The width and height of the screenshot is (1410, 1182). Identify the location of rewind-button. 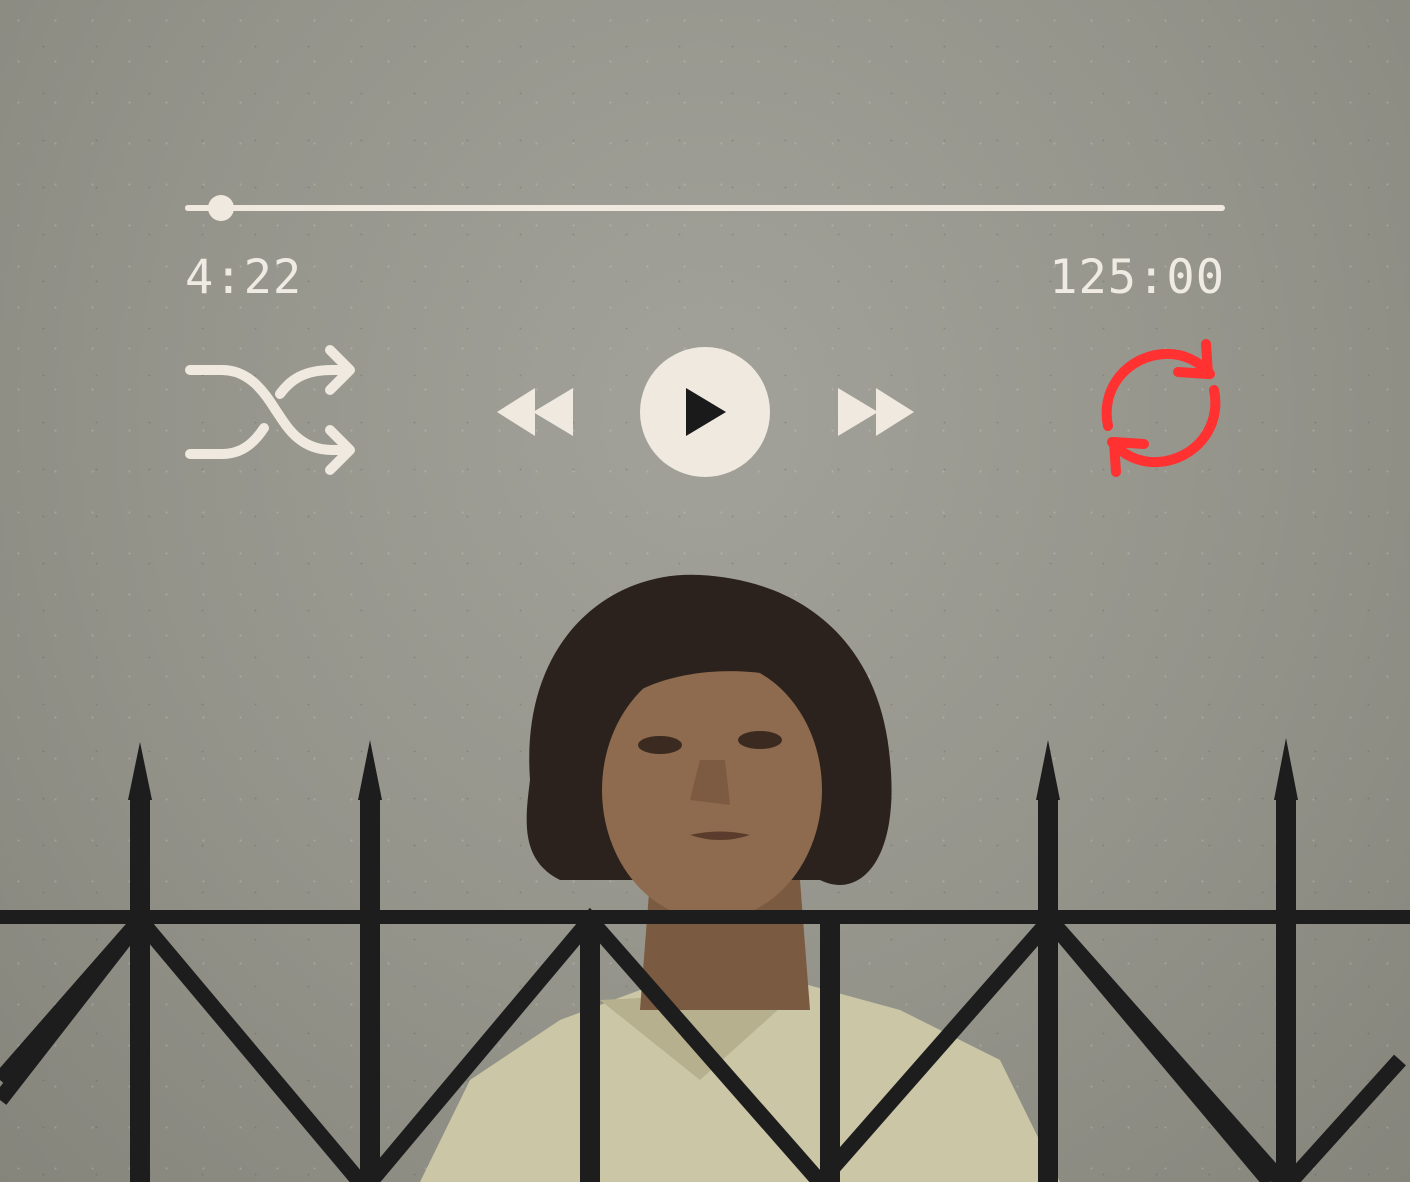
(535, 412).